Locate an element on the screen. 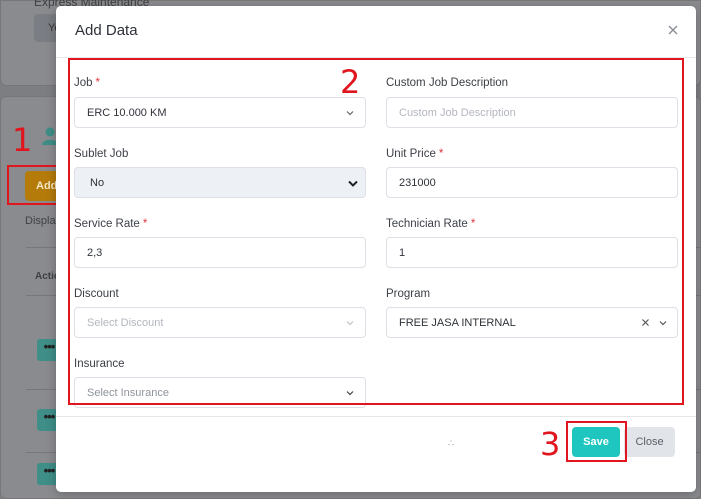 Image resolution: width=701 pixels, height=499 pixels. close-icon is located at coordinates (673, 30).